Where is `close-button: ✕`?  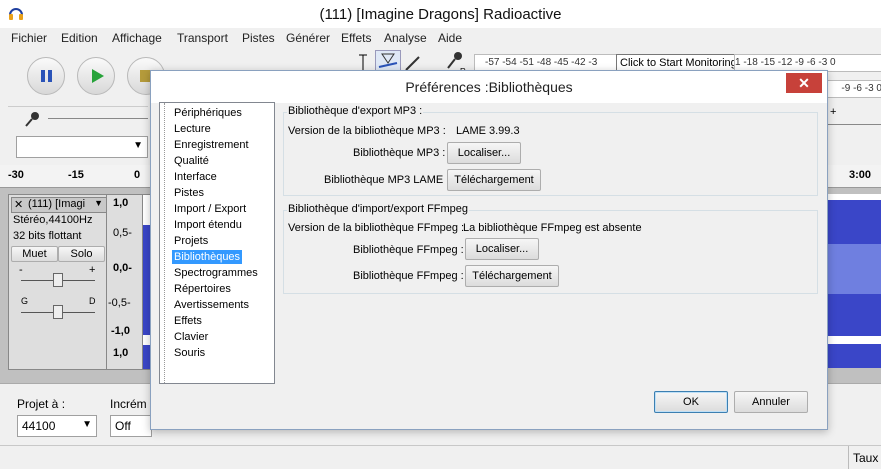 close-button: ✕ is located at coordinates (804, 83).